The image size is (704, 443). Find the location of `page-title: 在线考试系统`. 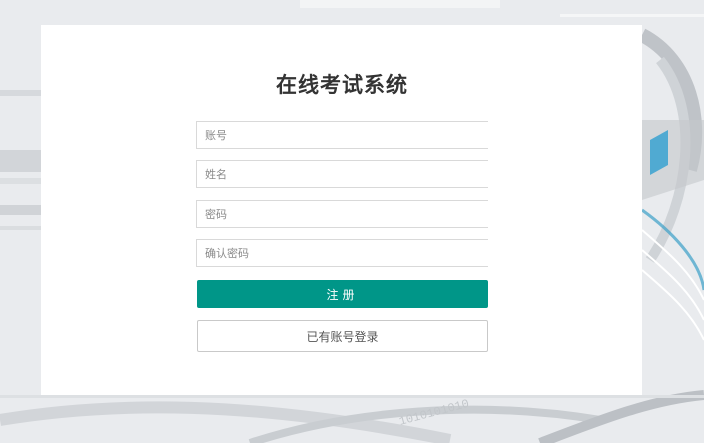

page-title: 在线考试系统 is located at coordinates (342, 85).